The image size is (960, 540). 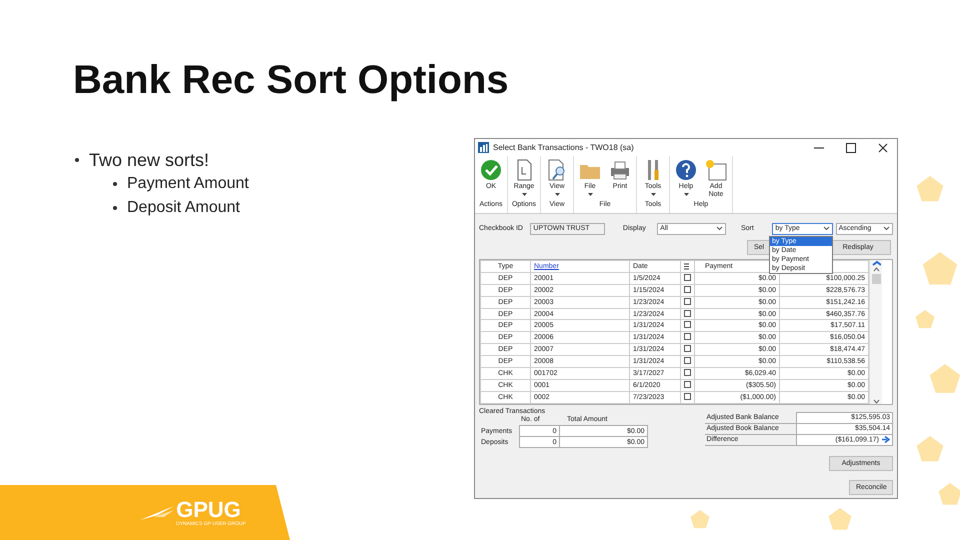 I want to click on bullet-text: Payment Amount, so click(x=188, y=184).